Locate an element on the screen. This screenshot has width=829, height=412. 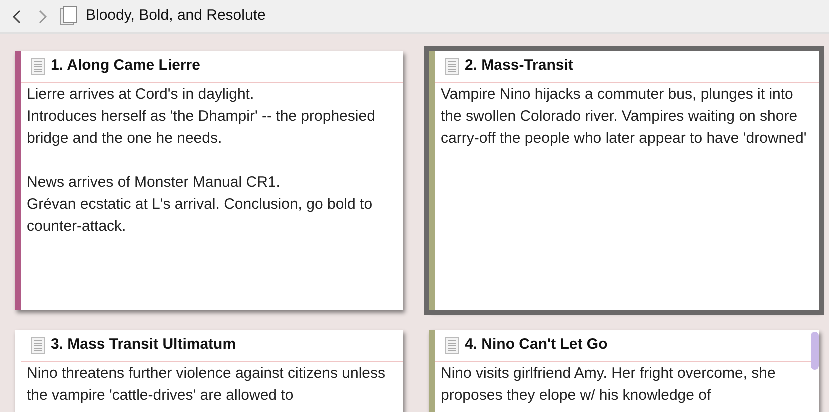
scrollbar-thumb is located at coordinates (815, 351).